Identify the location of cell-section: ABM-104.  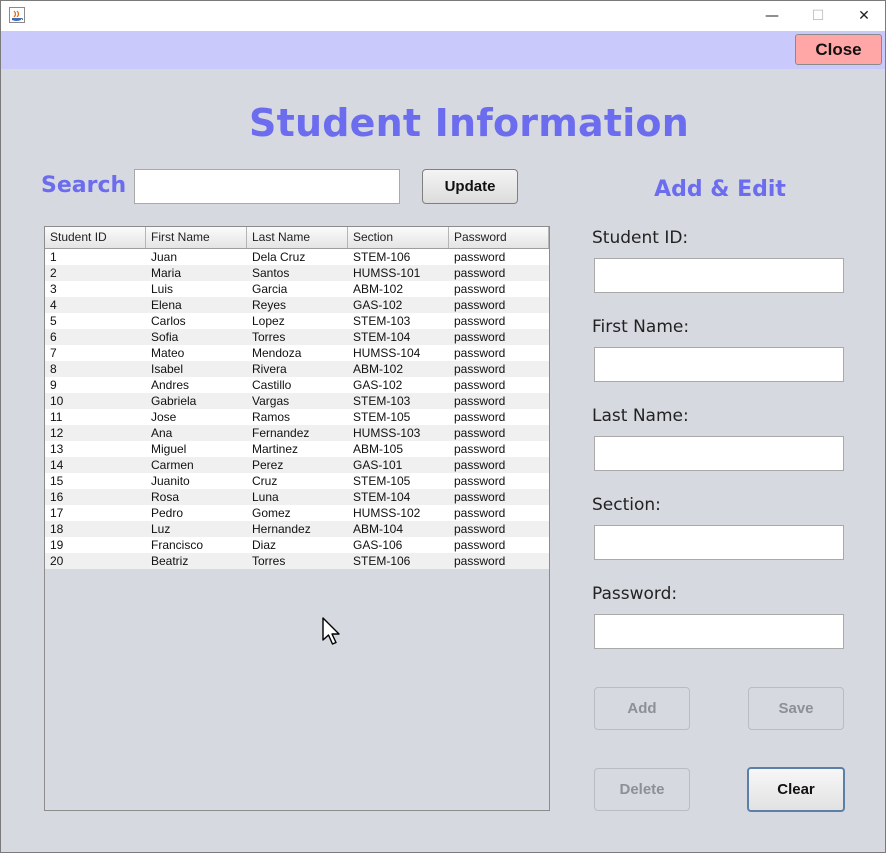
(378, 529).